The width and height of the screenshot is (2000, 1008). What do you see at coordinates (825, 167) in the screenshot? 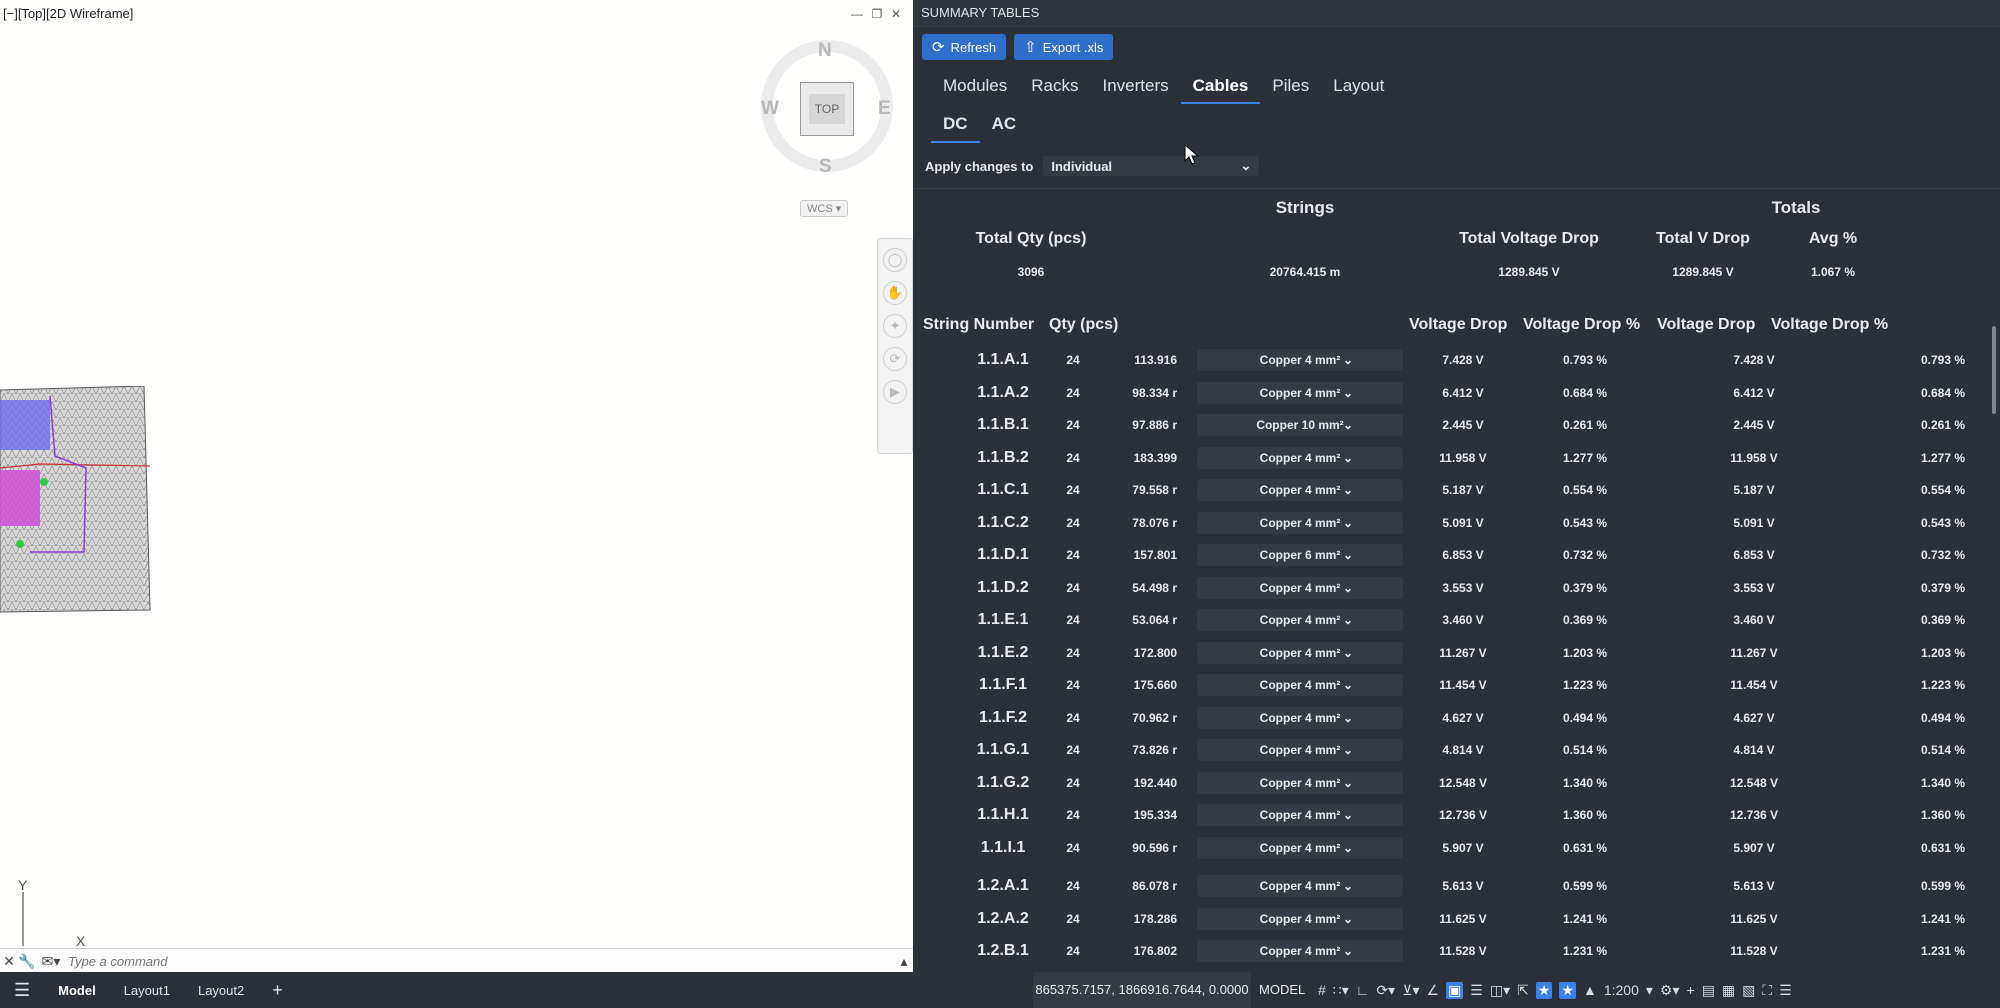
I see `compass-south: S` at bounding box center [825, 167].